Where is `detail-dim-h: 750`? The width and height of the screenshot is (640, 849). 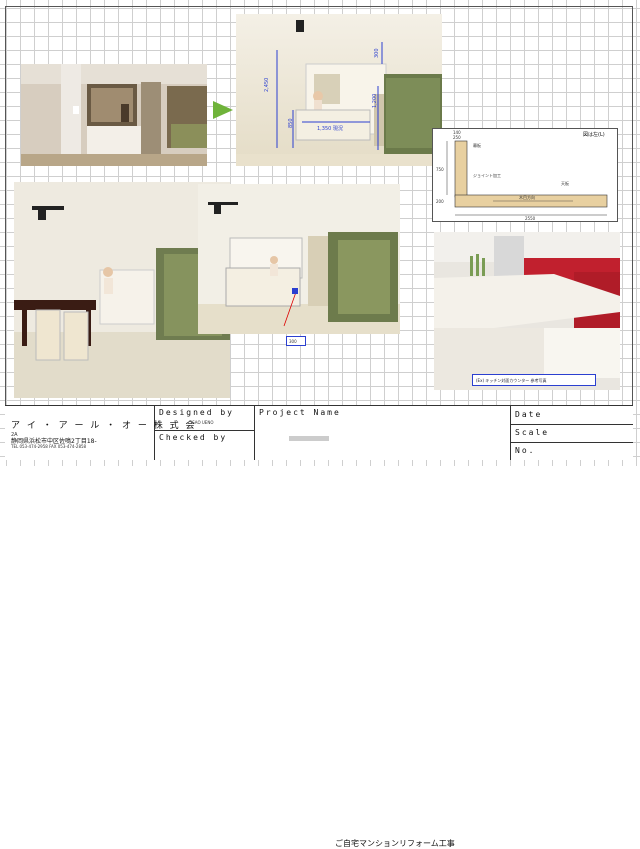 detail-dim-h: 750 is located at coordinates (440, 169).